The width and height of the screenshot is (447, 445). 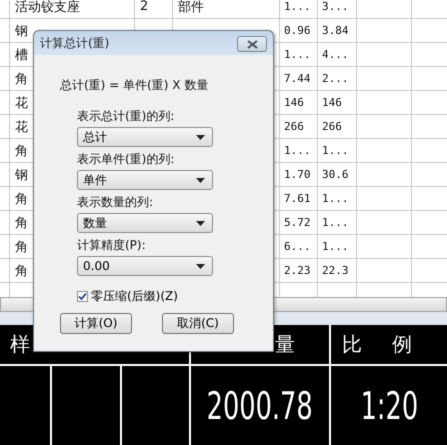 What do you see at coordinates (96, 323) in the screenshot?
I see `dialog-button: 计算(O)` at bounding box center [96, 323].